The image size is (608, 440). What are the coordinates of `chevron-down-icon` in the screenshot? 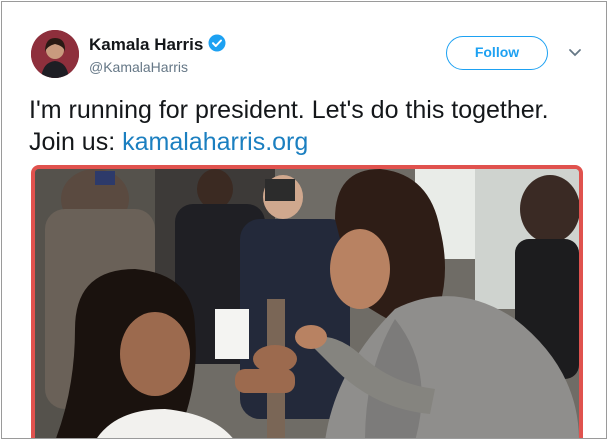 It's located at (575, 53).